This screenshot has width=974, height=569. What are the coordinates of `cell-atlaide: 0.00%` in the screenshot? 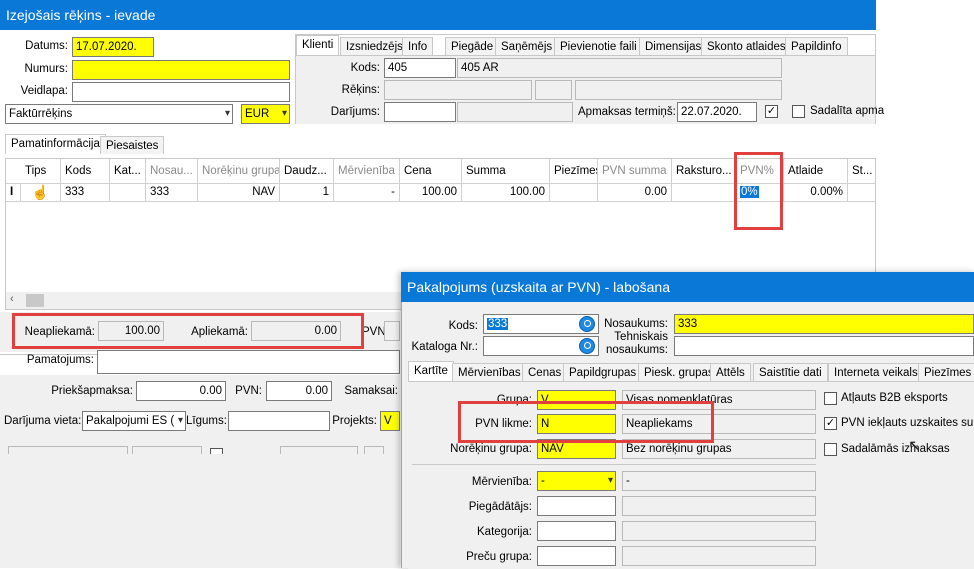 It's located at (816, 192).